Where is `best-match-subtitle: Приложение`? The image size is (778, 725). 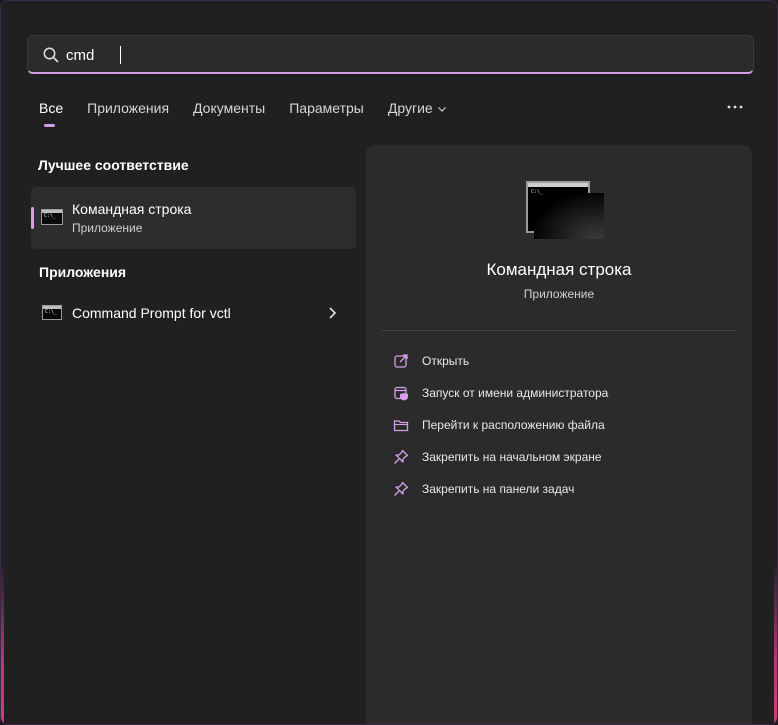
best-match-subtitle: Приложение is located at coordinates (107, 228).